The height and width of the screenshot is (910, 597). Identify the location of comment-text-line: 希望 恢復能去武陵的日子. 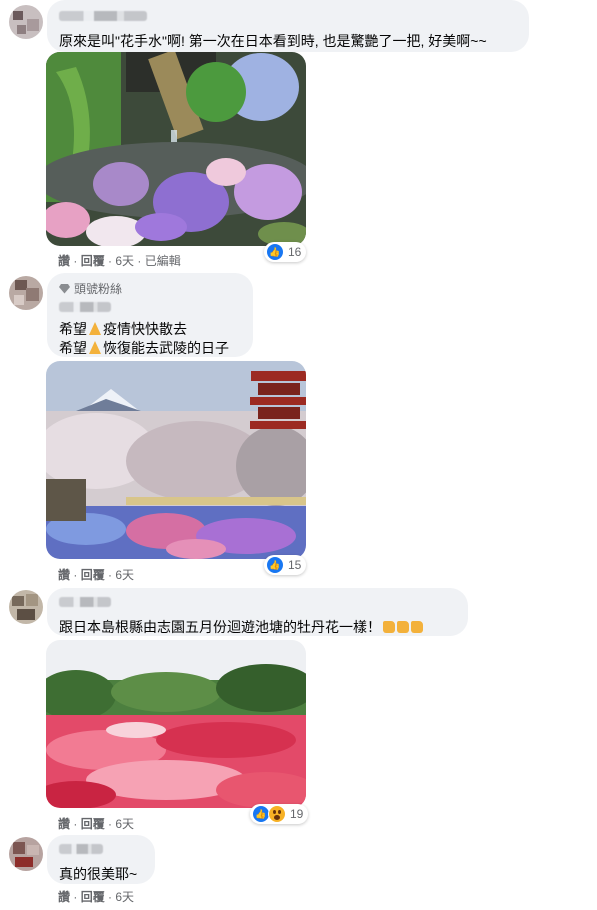
(144, 348).